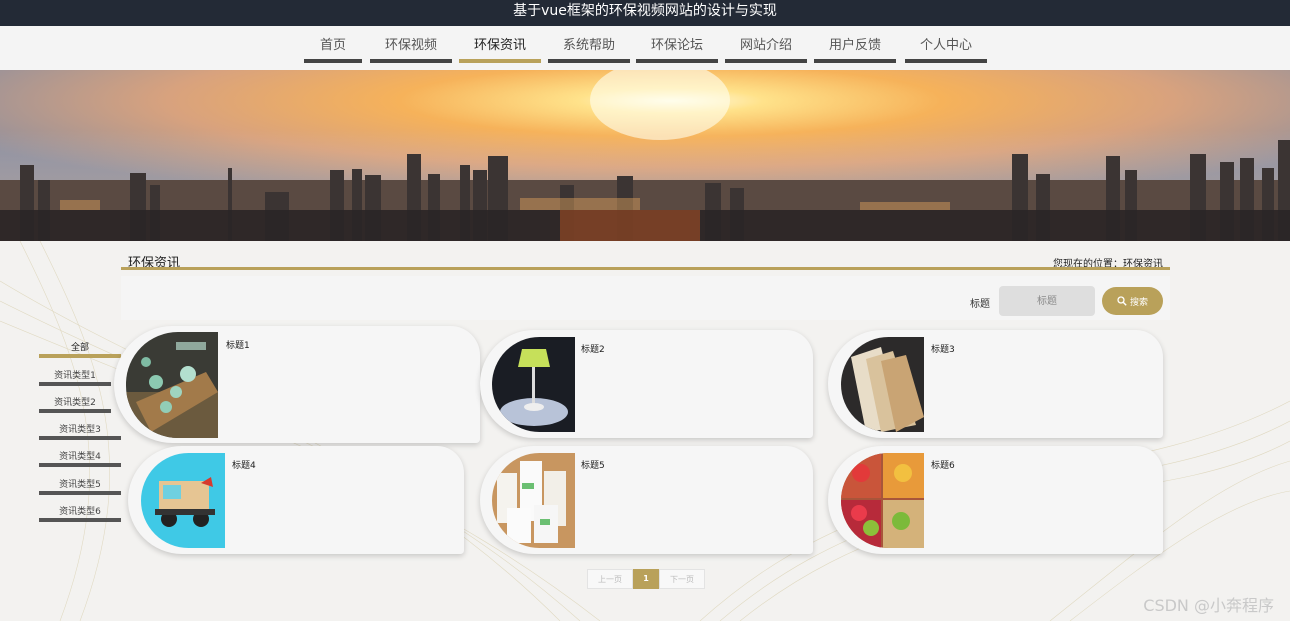 The image size is (1290, 621). What do you see at coordinates (80, 432) in the screenshot?
I see `category-type-3: 资讯类型3` at bounding box center [80, 432].